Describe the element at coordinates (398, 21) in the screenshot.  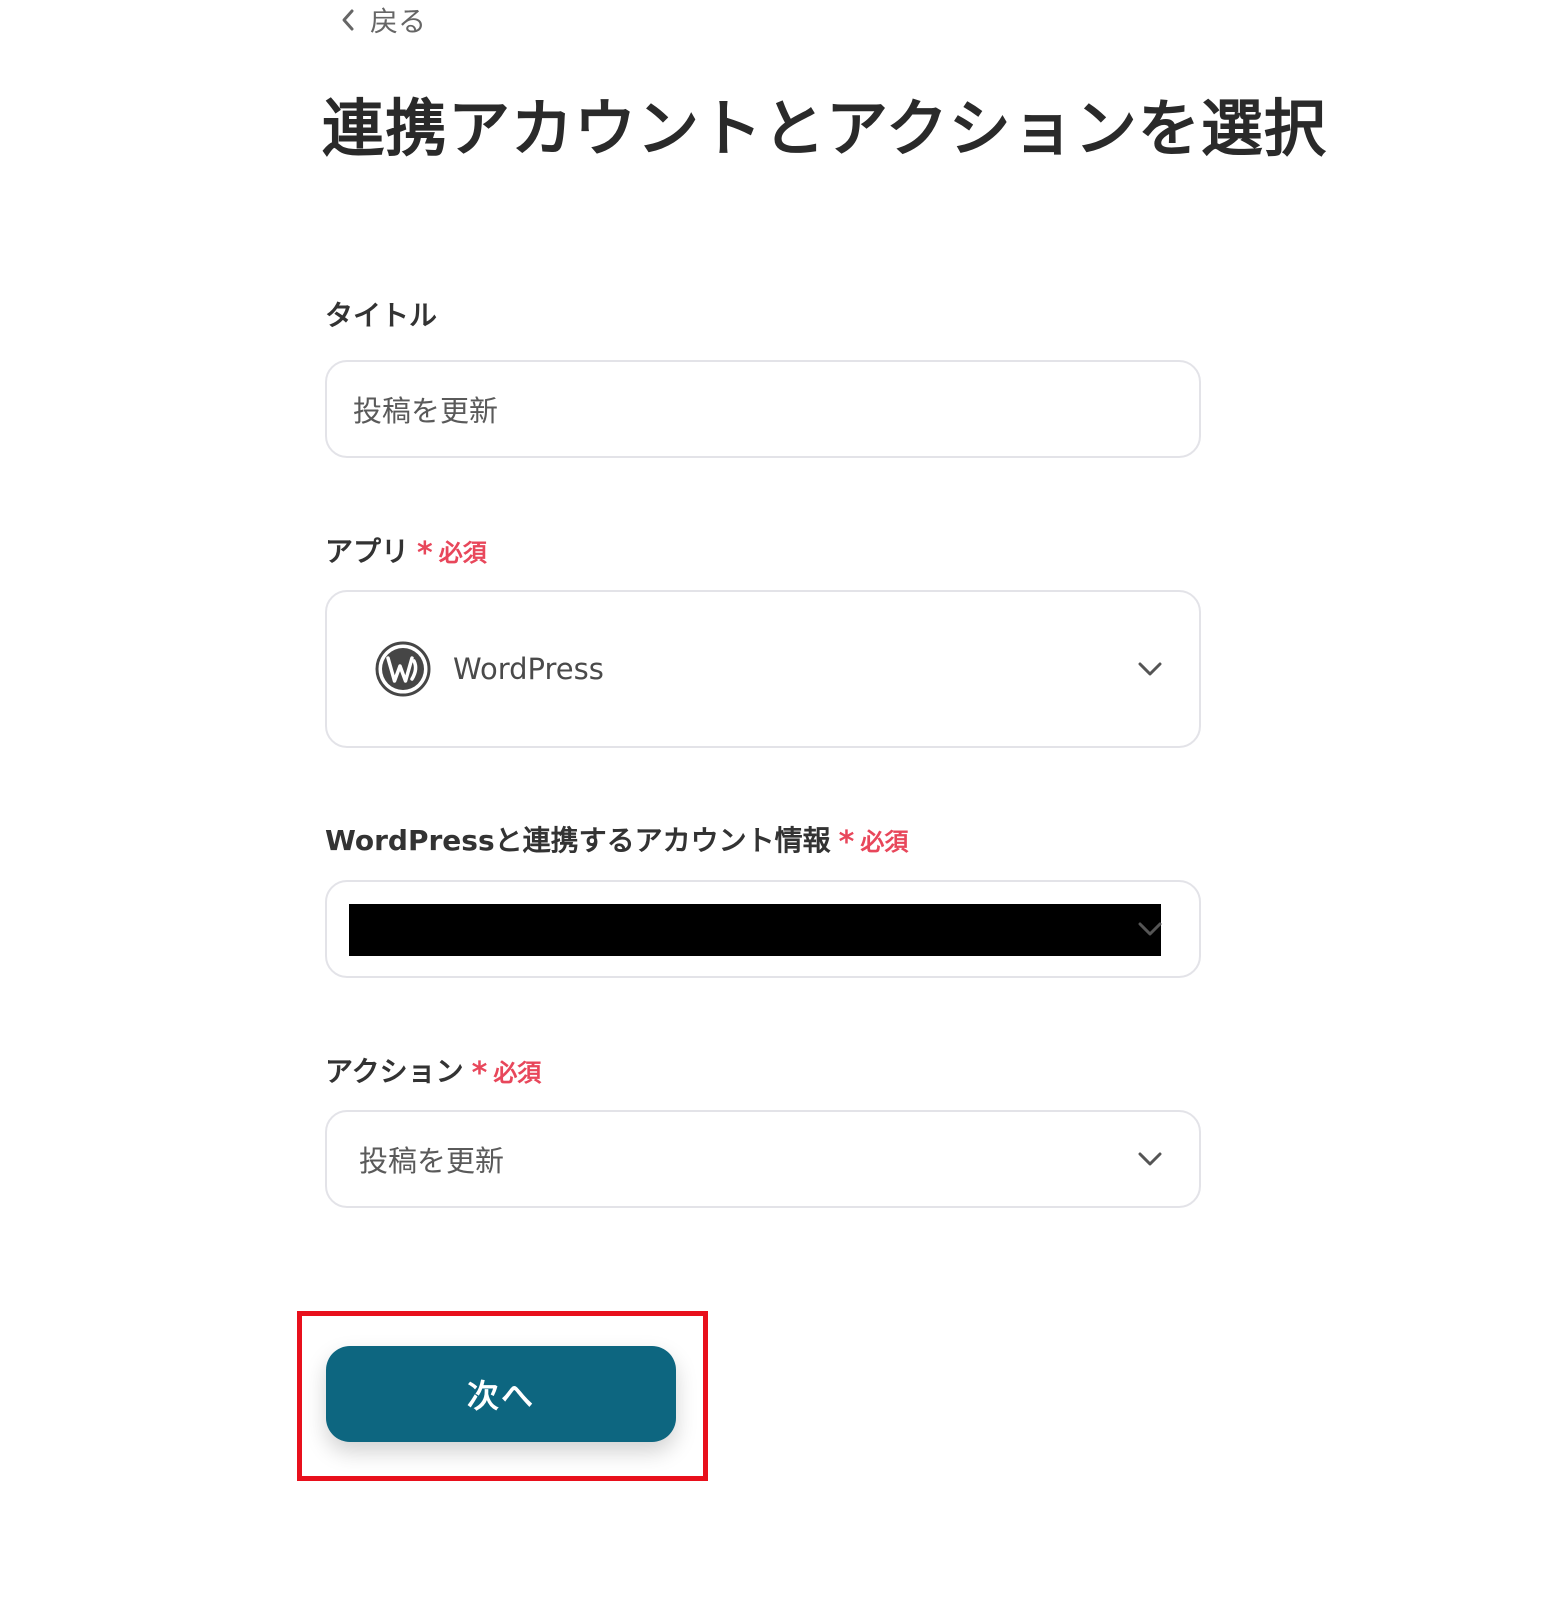
I see `back-label: 戻る` at that location.